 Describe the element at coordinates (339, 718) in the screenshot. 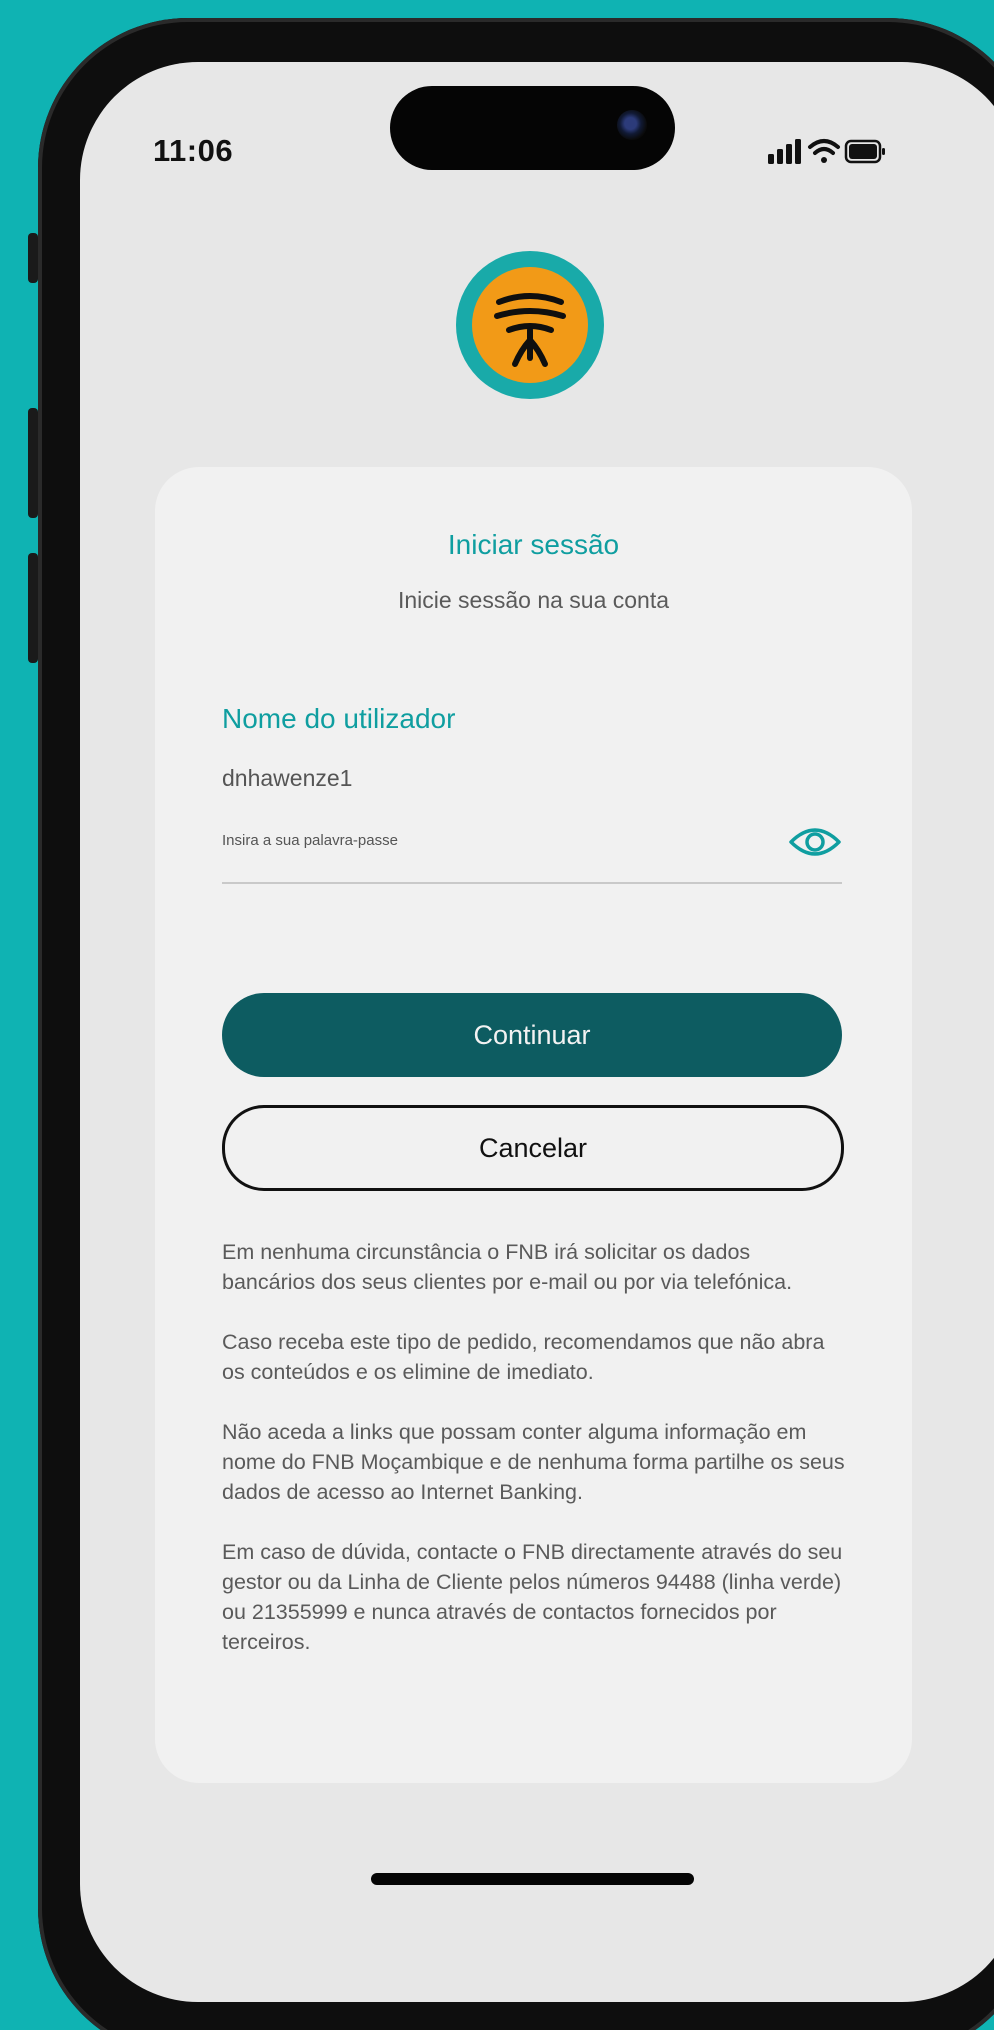

I see `username-label: Nome do utilizador` at that location.